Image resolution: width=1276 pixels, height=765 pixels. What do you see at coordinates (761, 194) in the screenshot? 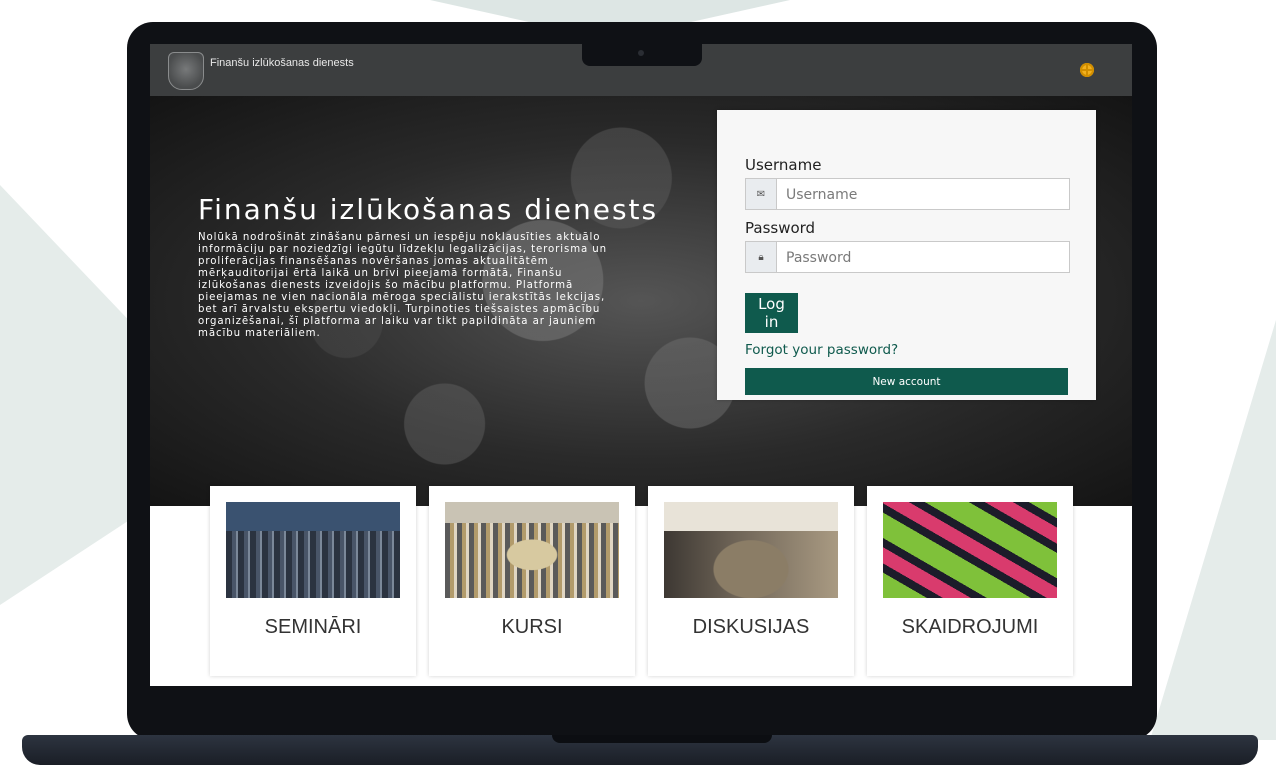
I see `envelope-icon: ✉` at bounding box center [761, 194].